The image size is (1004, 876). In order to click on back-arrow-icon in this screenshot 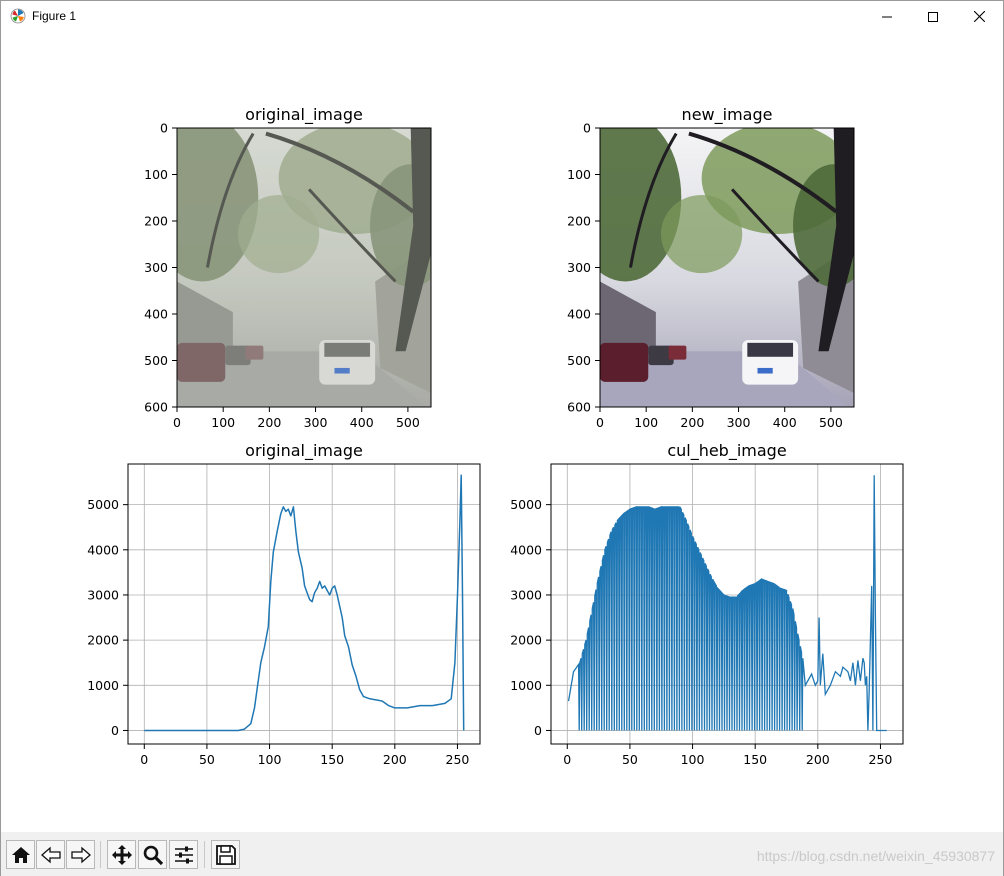, I will do `click(50, 854)`.